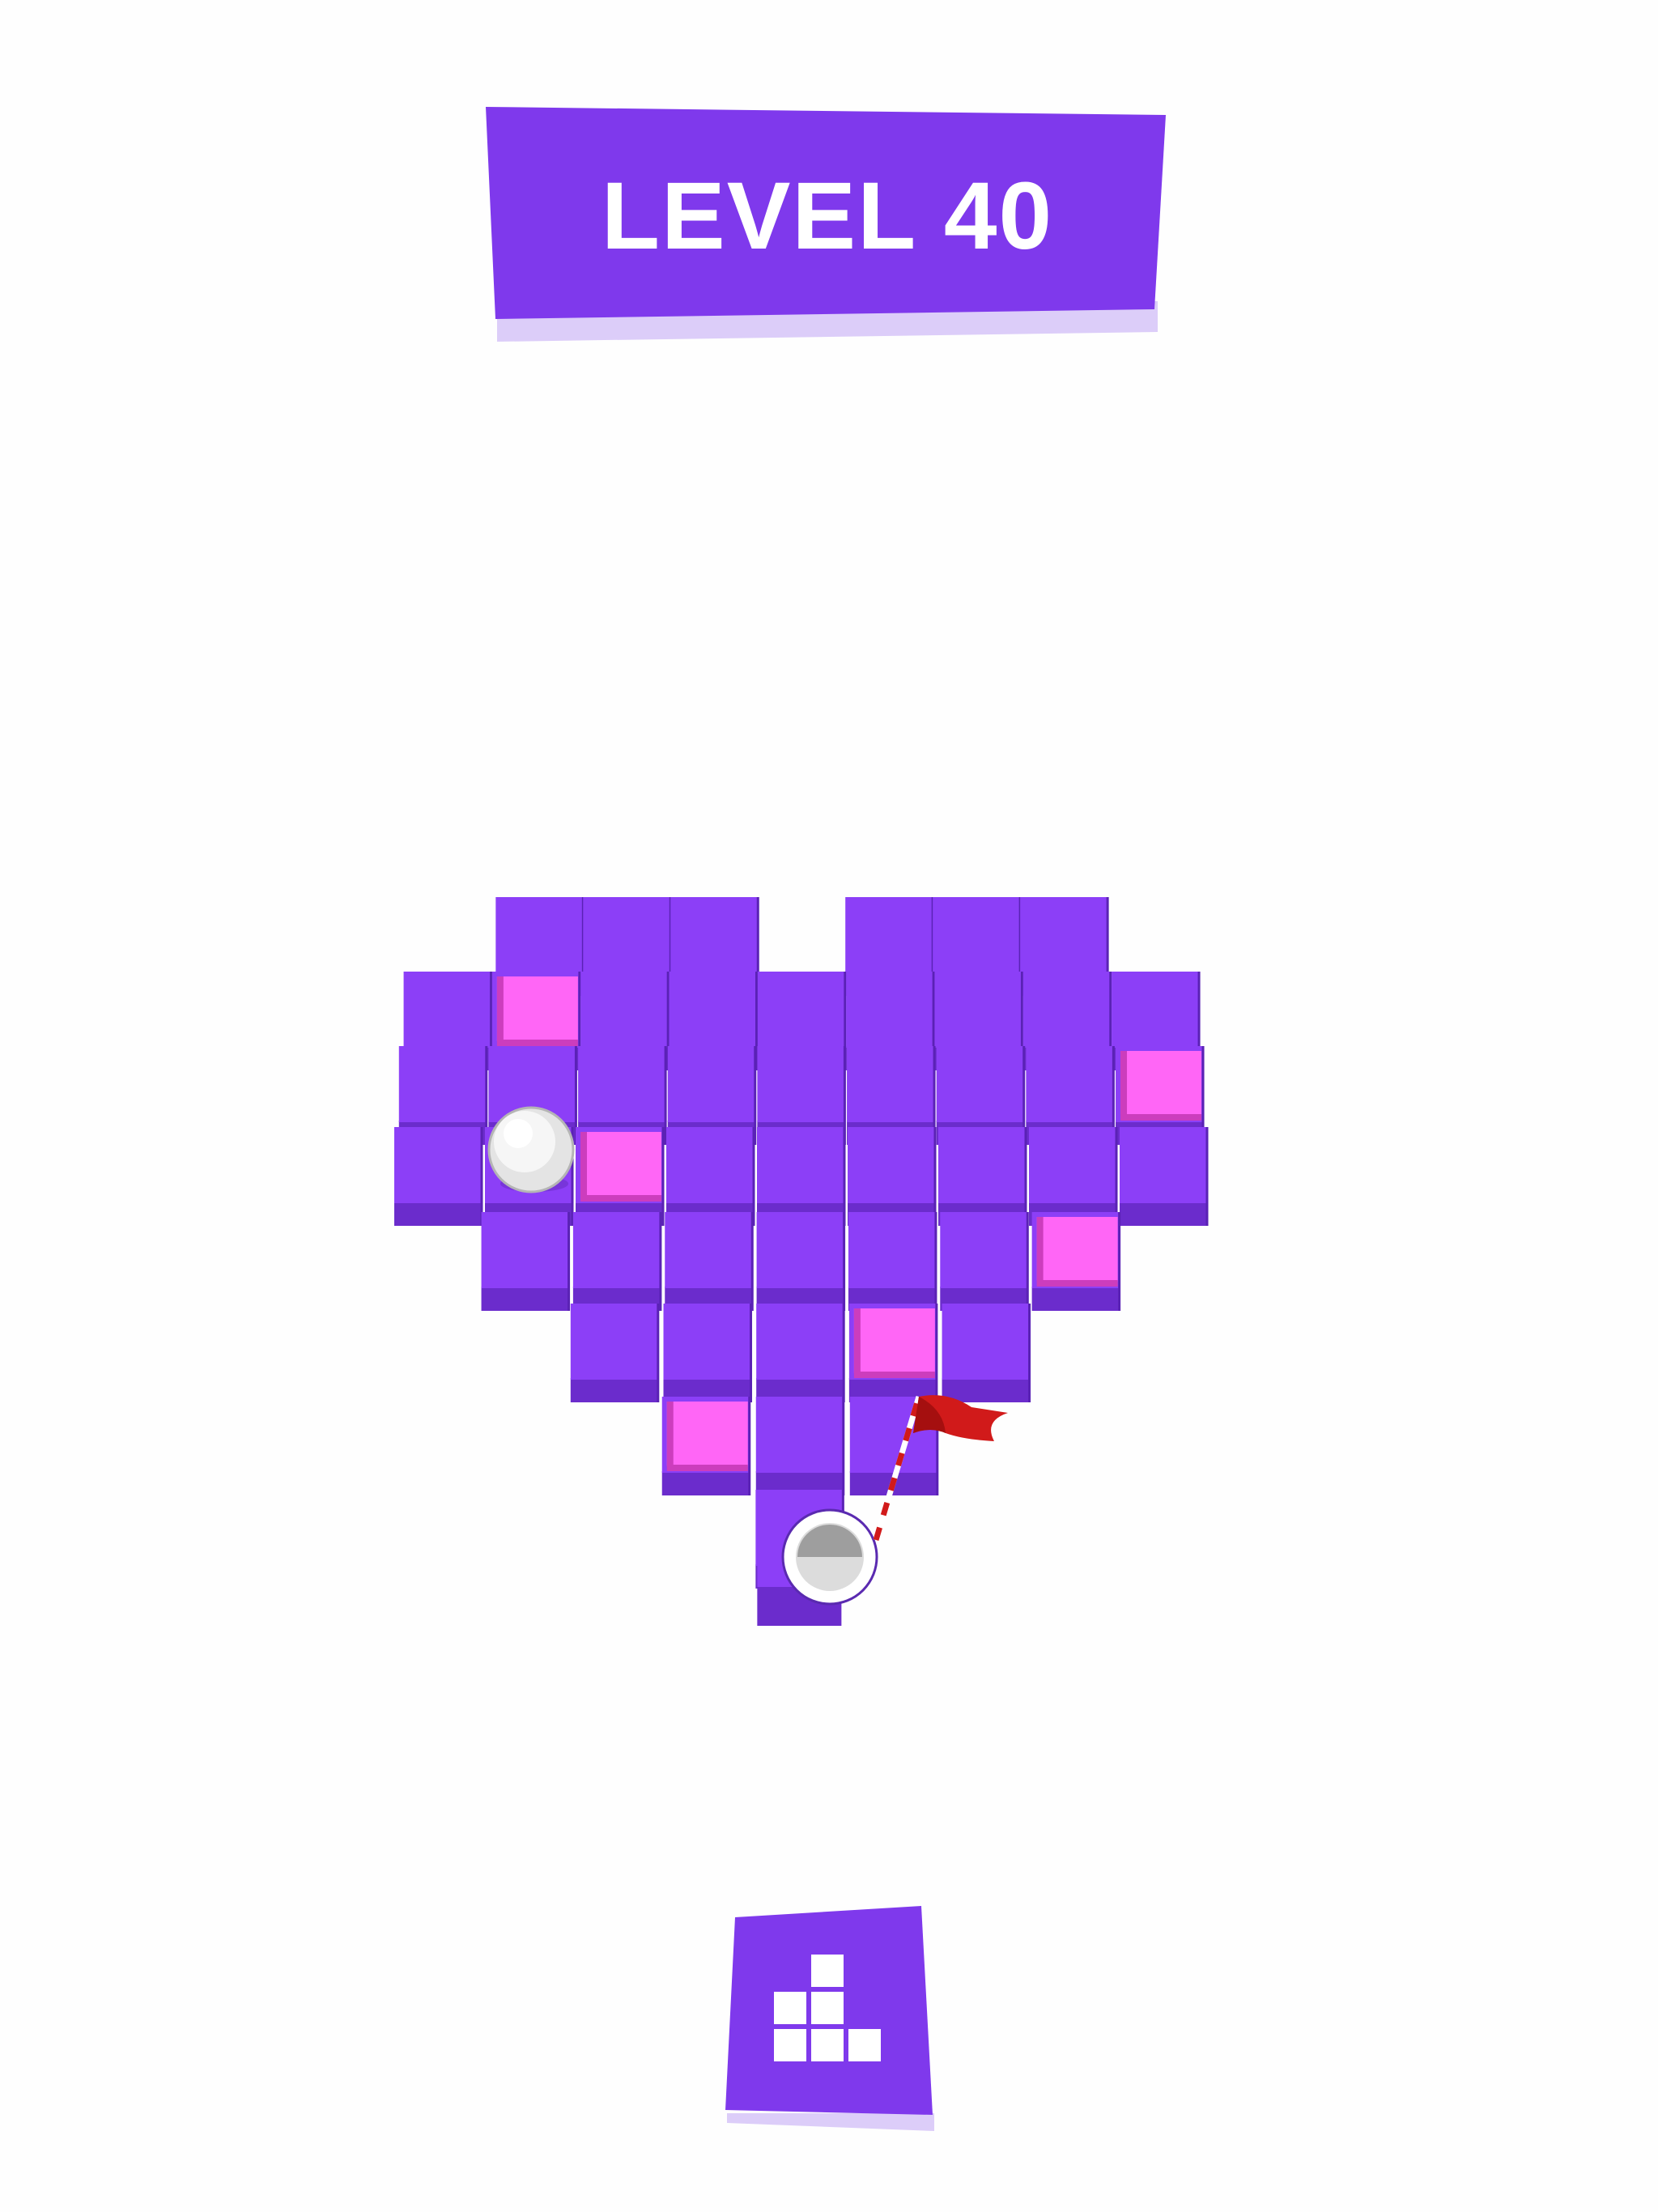 This screenshot has height=2212, width=1658. Describe the element at coordinates (531, 1149) in the screenshot. I see `golf-ball-icon` at that location.